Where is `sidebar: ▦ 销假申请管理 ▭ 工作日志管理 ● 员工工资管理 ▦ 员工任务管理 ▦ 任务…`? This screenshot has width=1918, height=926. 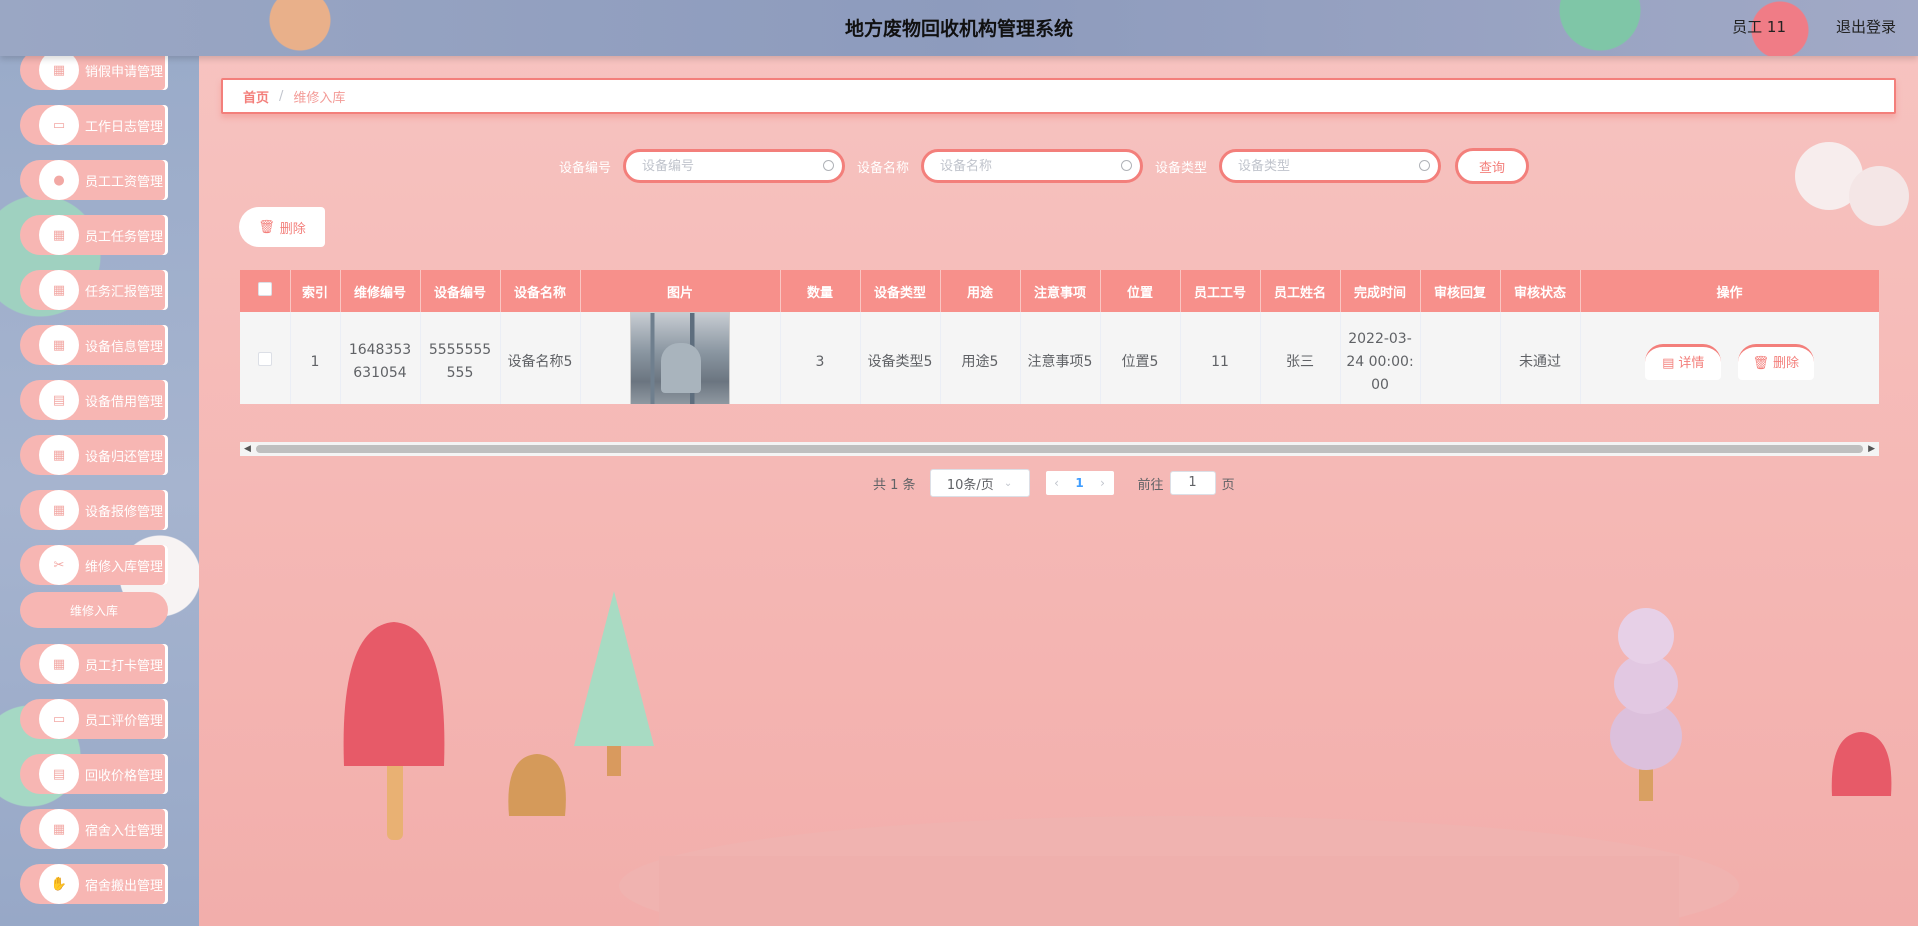
sidebar: ▦ 销假申请管理 ▭ 工作日志管理 ● 员工工资管理 ▦ 员工任务管理 ▦ 任务… is located at coordinates (99, 491).